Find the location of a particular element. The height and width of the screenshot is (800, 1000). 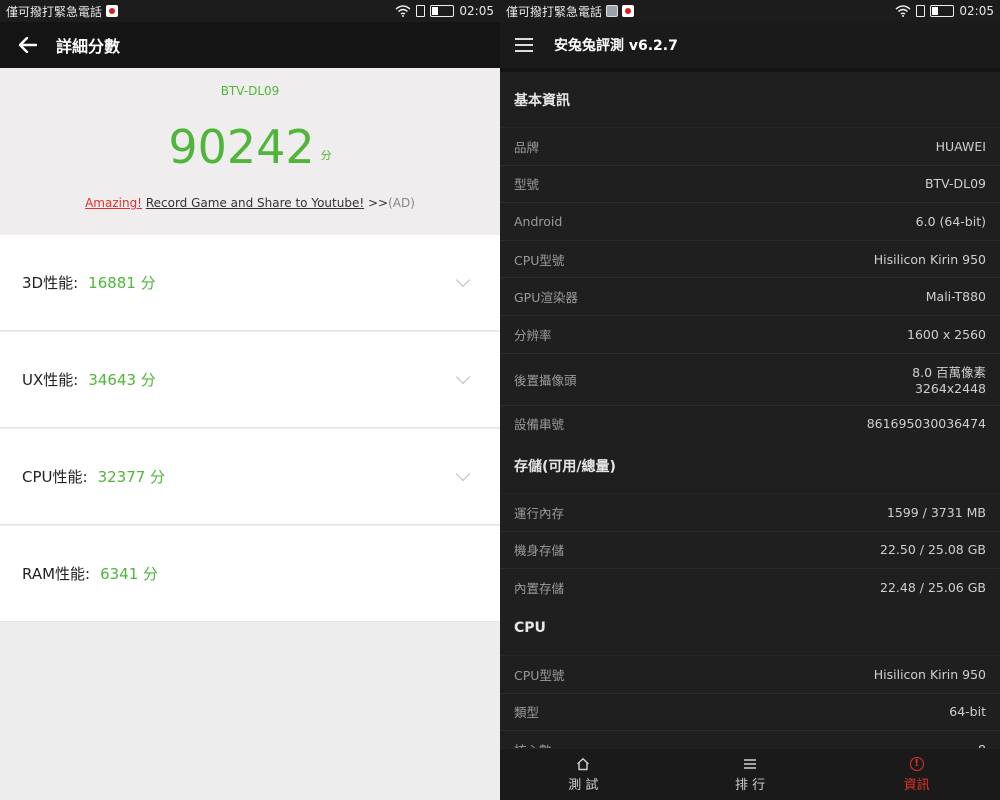

subscore-label: 3D性能: is located at coordinates (50, 283).